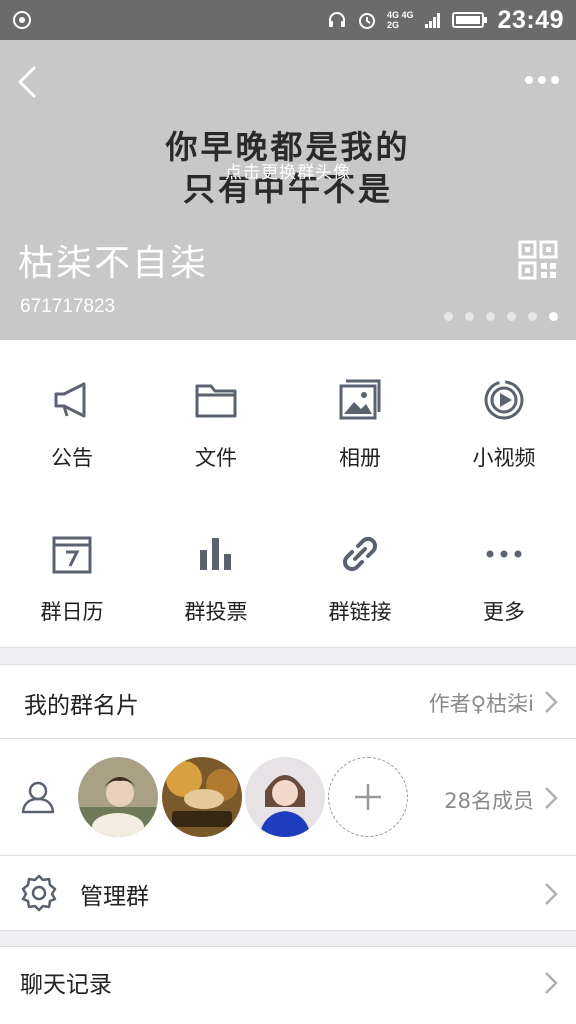  What do you see at coordinates (530, 19) in the screenshot?
I see `clock-time: 23:49` at bounding box center [530, 19].